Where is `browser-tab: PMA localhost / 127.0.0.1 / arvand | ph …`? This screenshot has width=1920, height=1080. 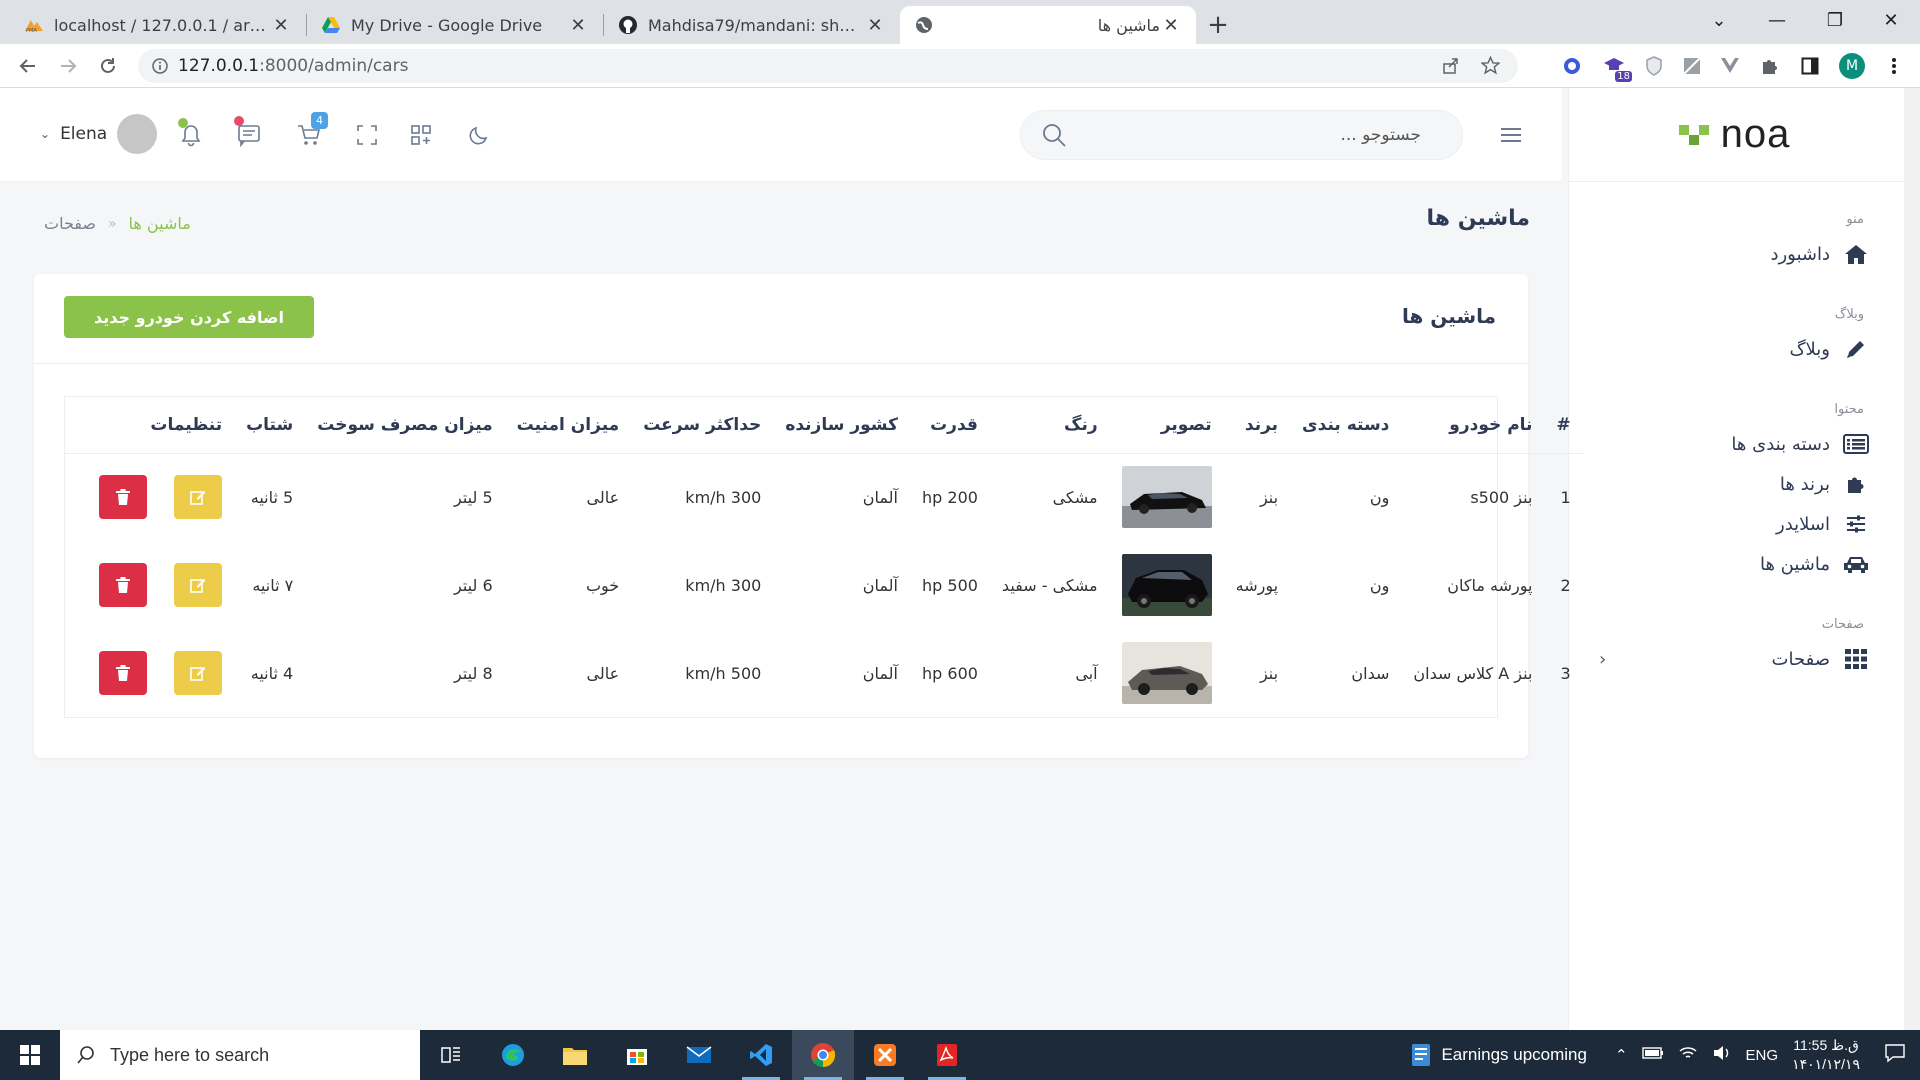
browser-tab: PMA localhost / 127.0.0.1 / arvand | ph … is located at coordinates (158, 25).